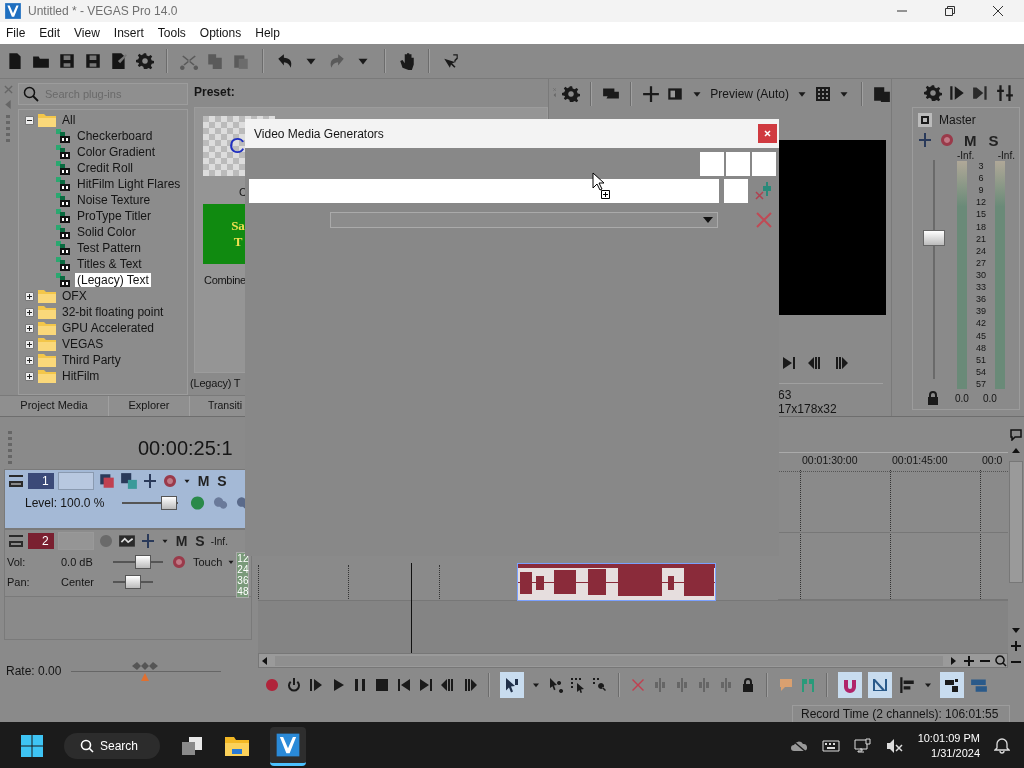 This screenshot has width=1024, height=768. What do you see at coordinates (15, 61) in the screenshot?
I see `new-file-icon` at bounding box center [15, 61].